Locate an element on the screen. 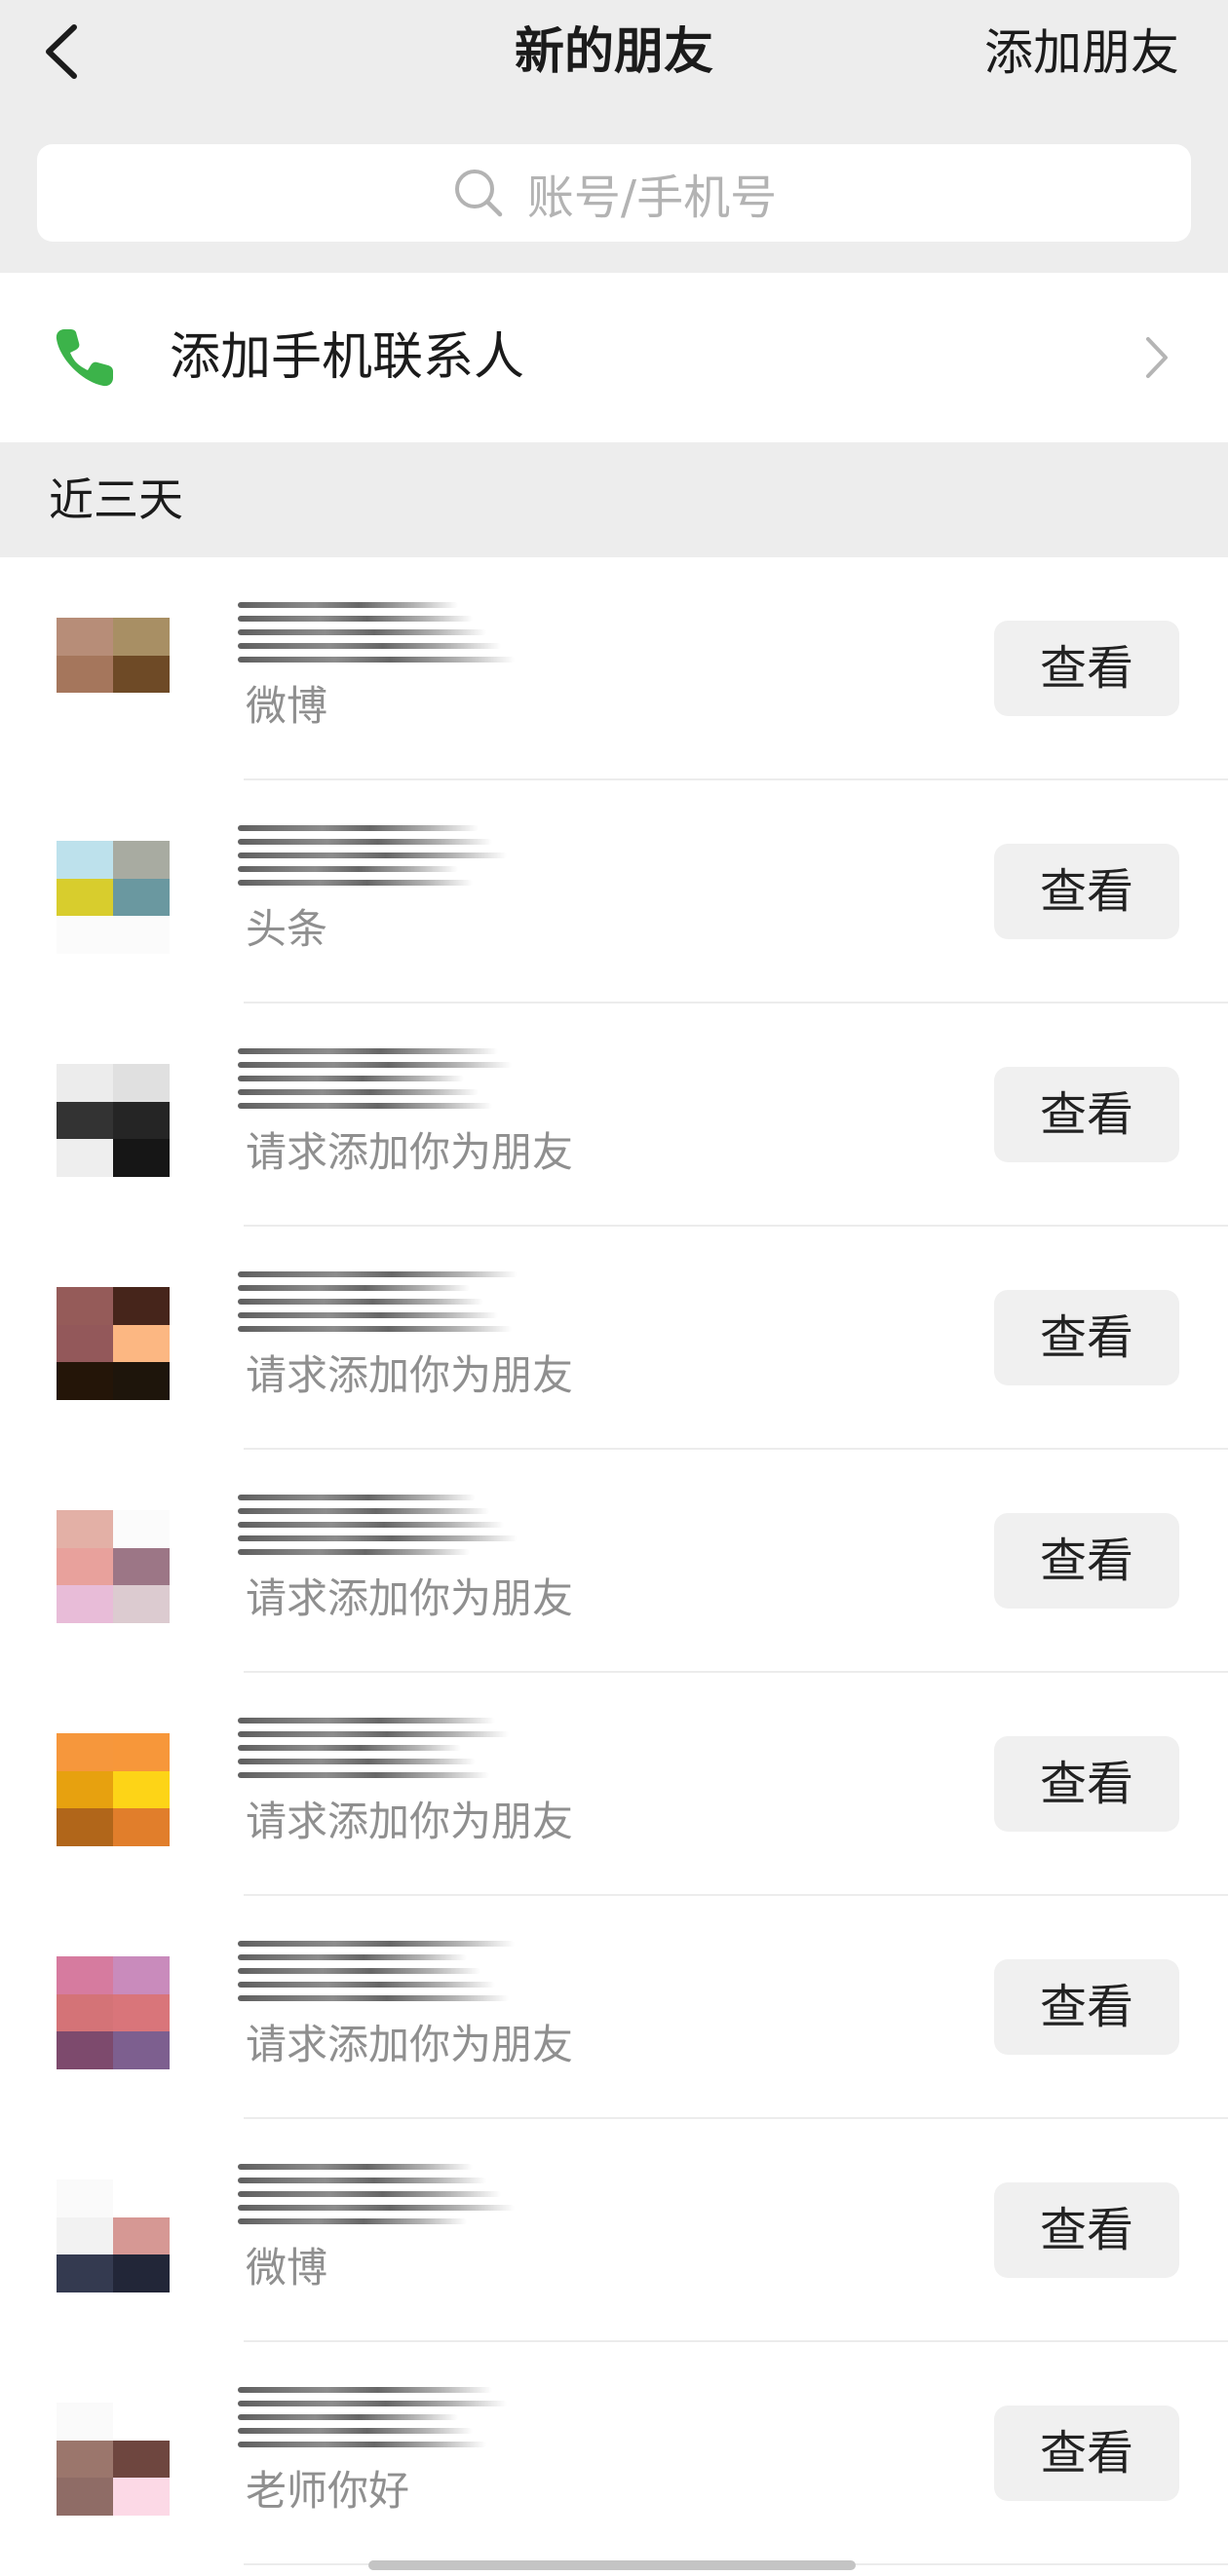 This screenshot has width=1228, height=2576. search-placeholder: 账号/手机号 is located at coordinates (652, 197).